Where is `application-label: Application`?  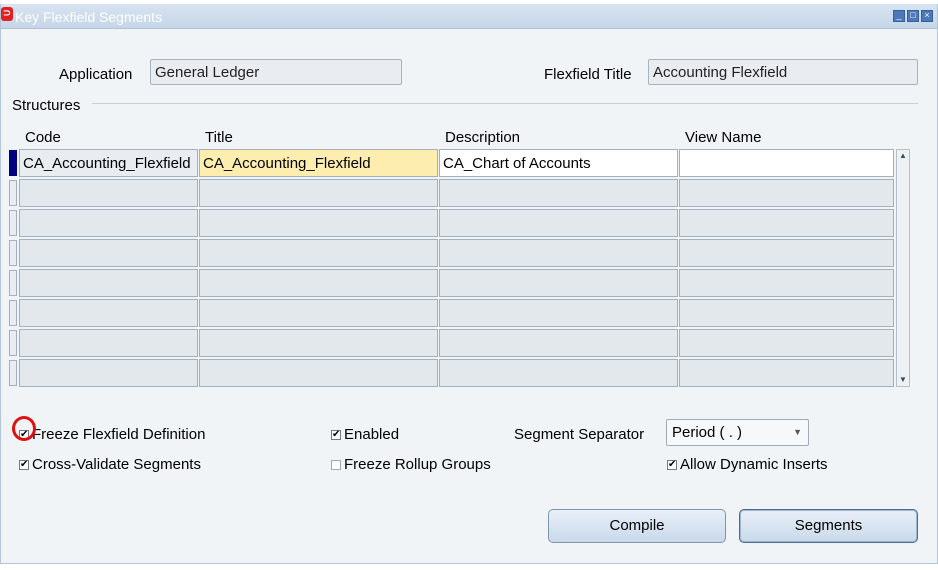 application-label: Application is located at coordinates (96, 74).